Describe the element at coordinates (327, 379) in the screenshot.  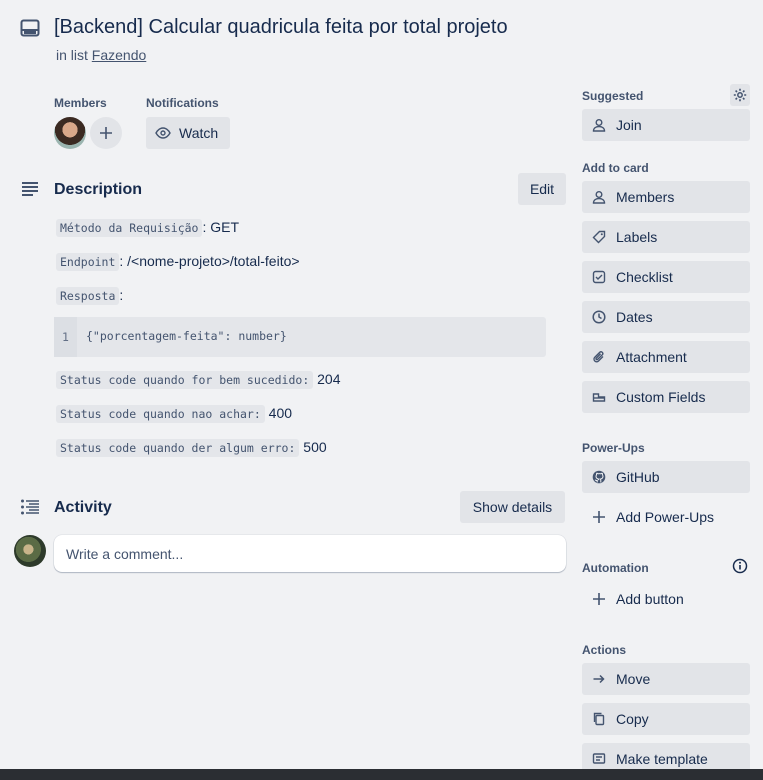
I see `line-text: 204` at that location.